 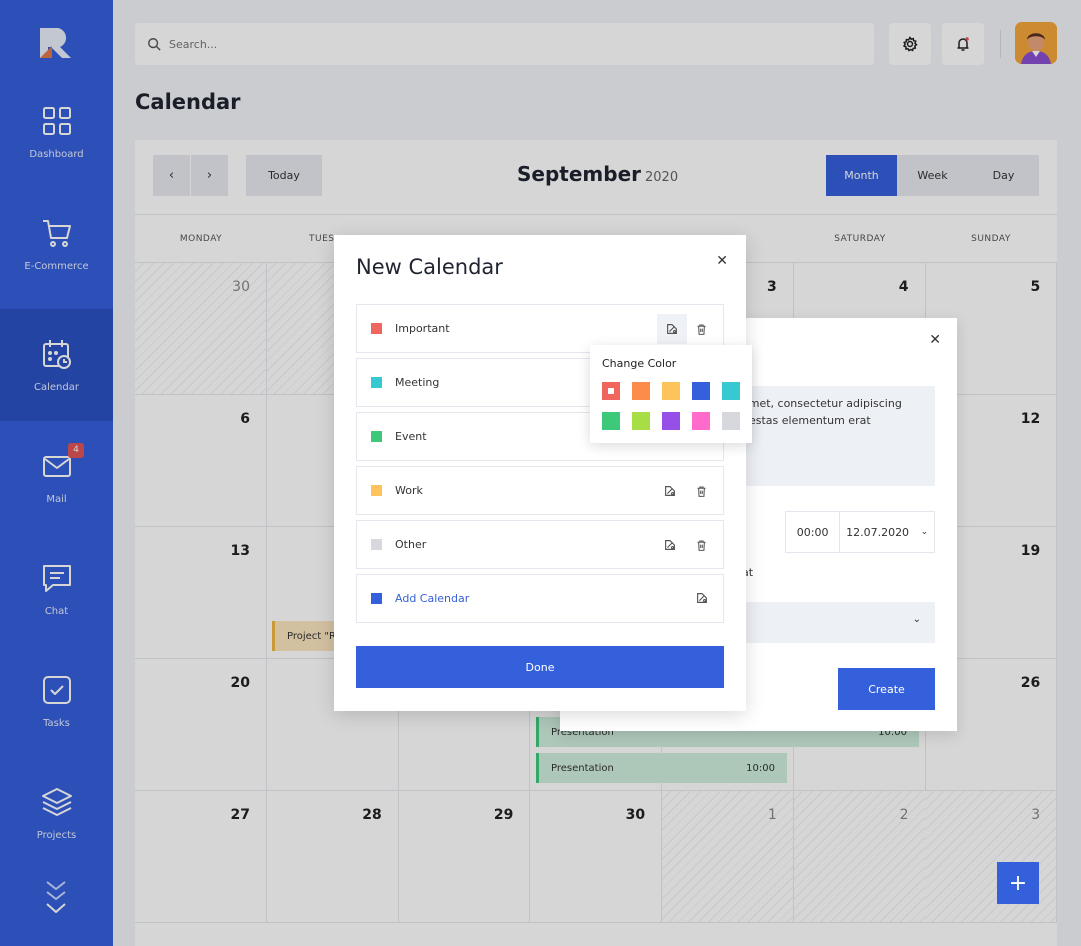 What do you see at coordinates (422, 328) in the screenshot?
I see `calendar-name: Important` at bounding box center [422, 328].